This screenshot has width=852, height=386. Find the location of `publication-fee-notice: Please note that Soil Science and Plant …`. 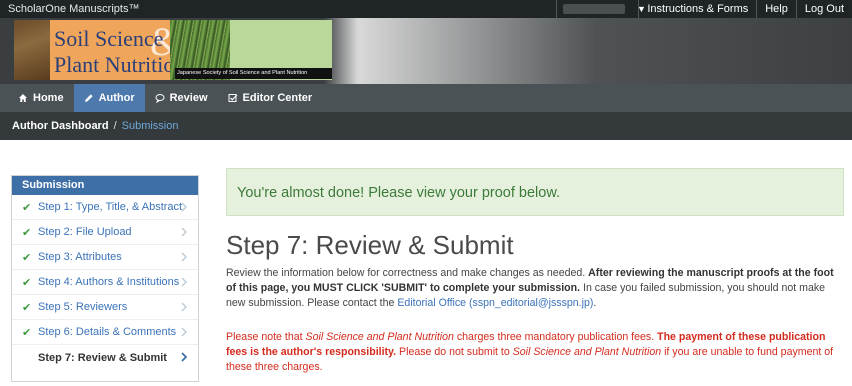

publication-fee-notice: Please note that Soil Science and Plant … is located at coordinates (536, 352).